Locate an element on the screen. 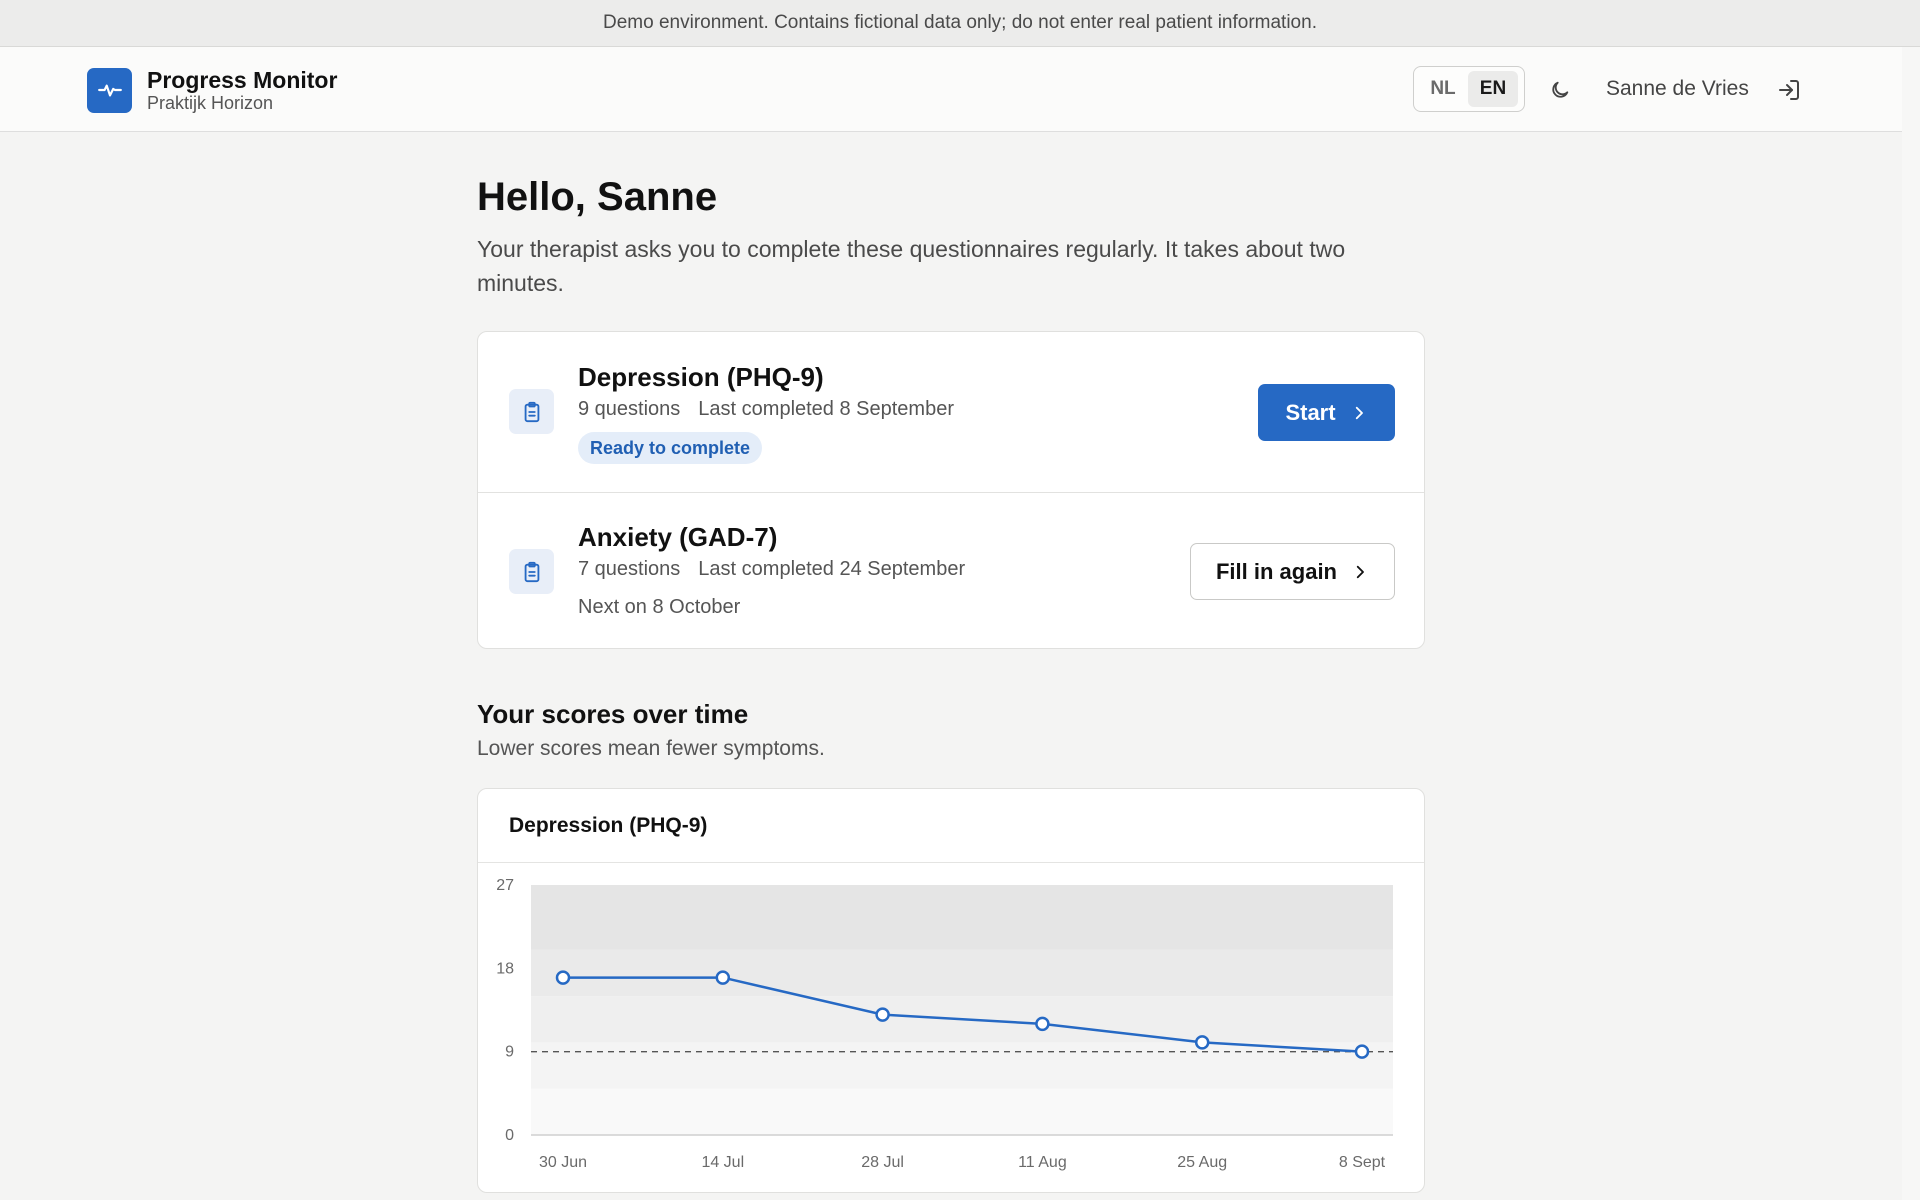 The width and height of the screenshot is (1920, 1200). question-count: 9 questions is located at coordinates (629, 409).